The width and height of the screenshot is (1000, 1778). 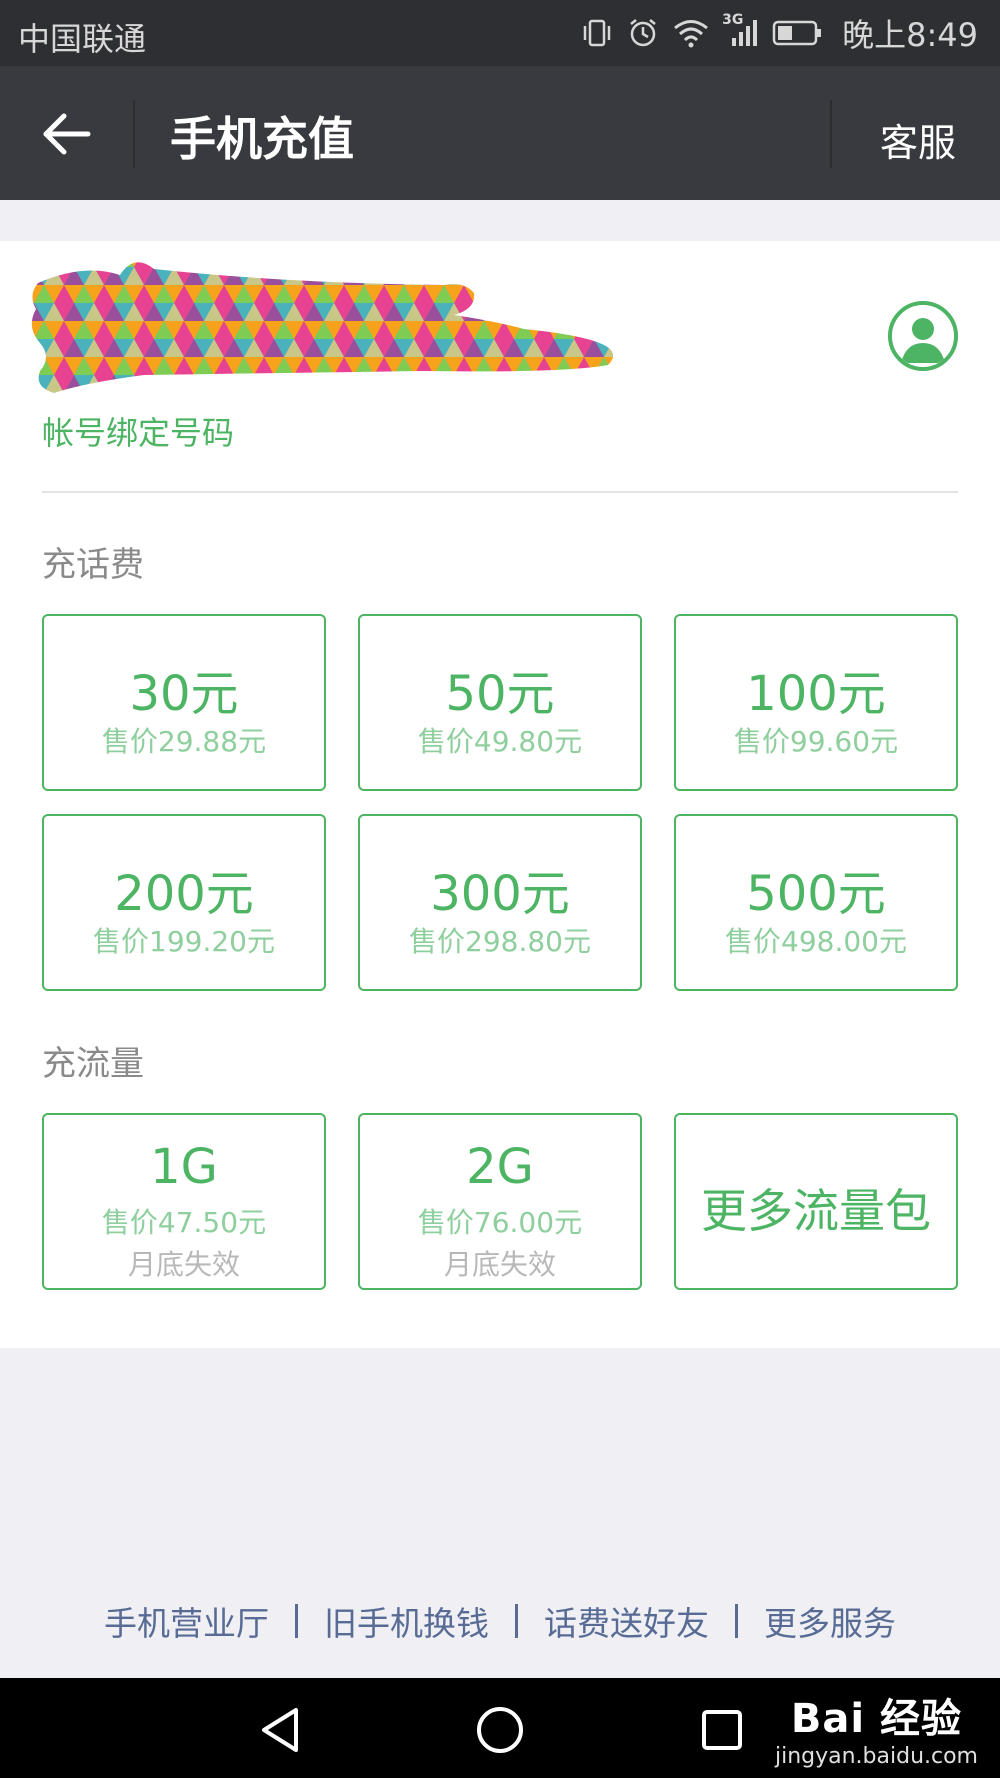 I want to click on battery-icon, so click(x=798, y=33).